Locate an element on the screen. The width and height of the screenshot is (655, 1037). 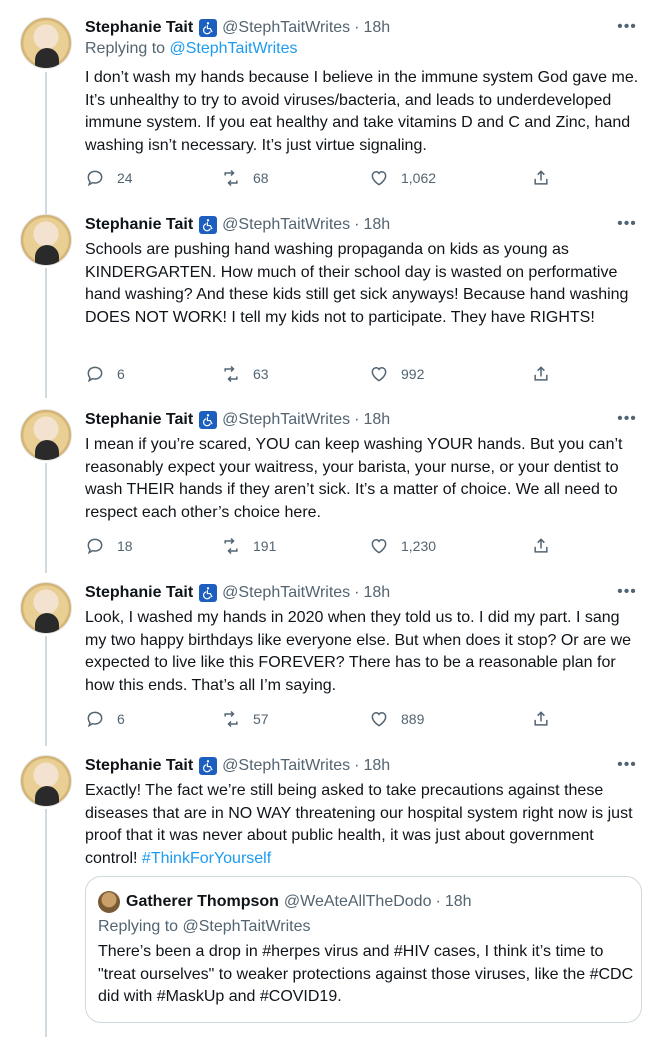
quoted-author-handle: @WeAteAllTheDodo is located at coordinates (358, 902).